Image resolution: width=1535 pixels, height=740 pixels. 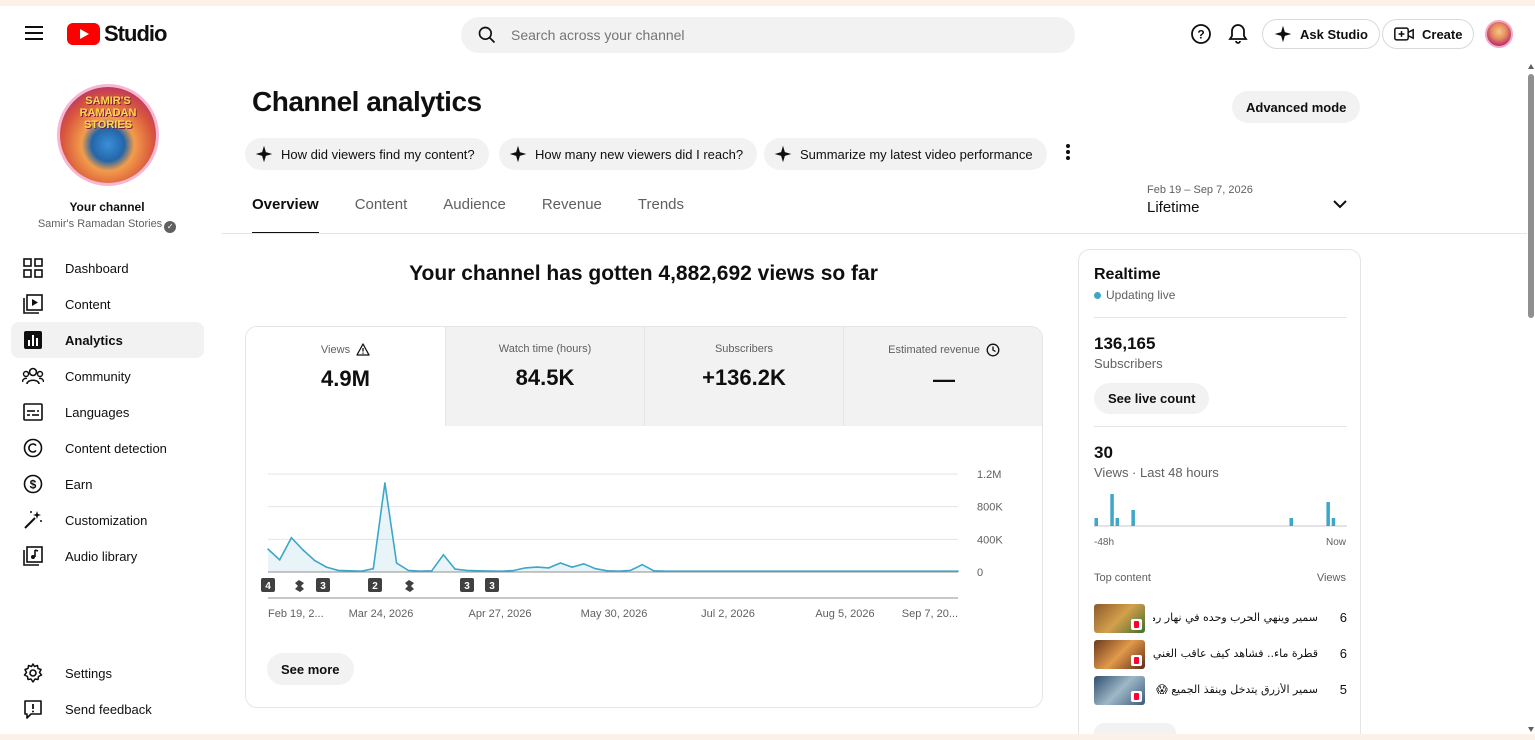 What do you see at coordinates (1531, 398) in the screenshot?
I see `page-scrollbar` at bounding box center [1531, 398].